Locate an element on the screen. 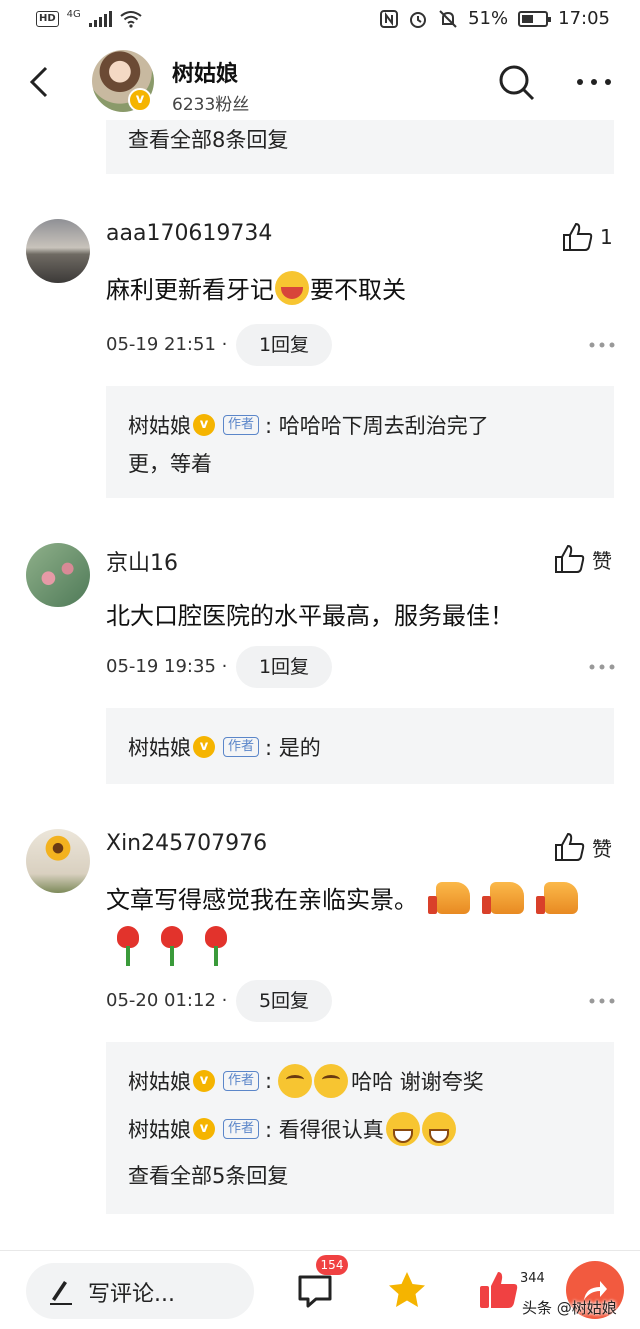  comment-count-badge: 154 is located at coordinates (332, 1265).